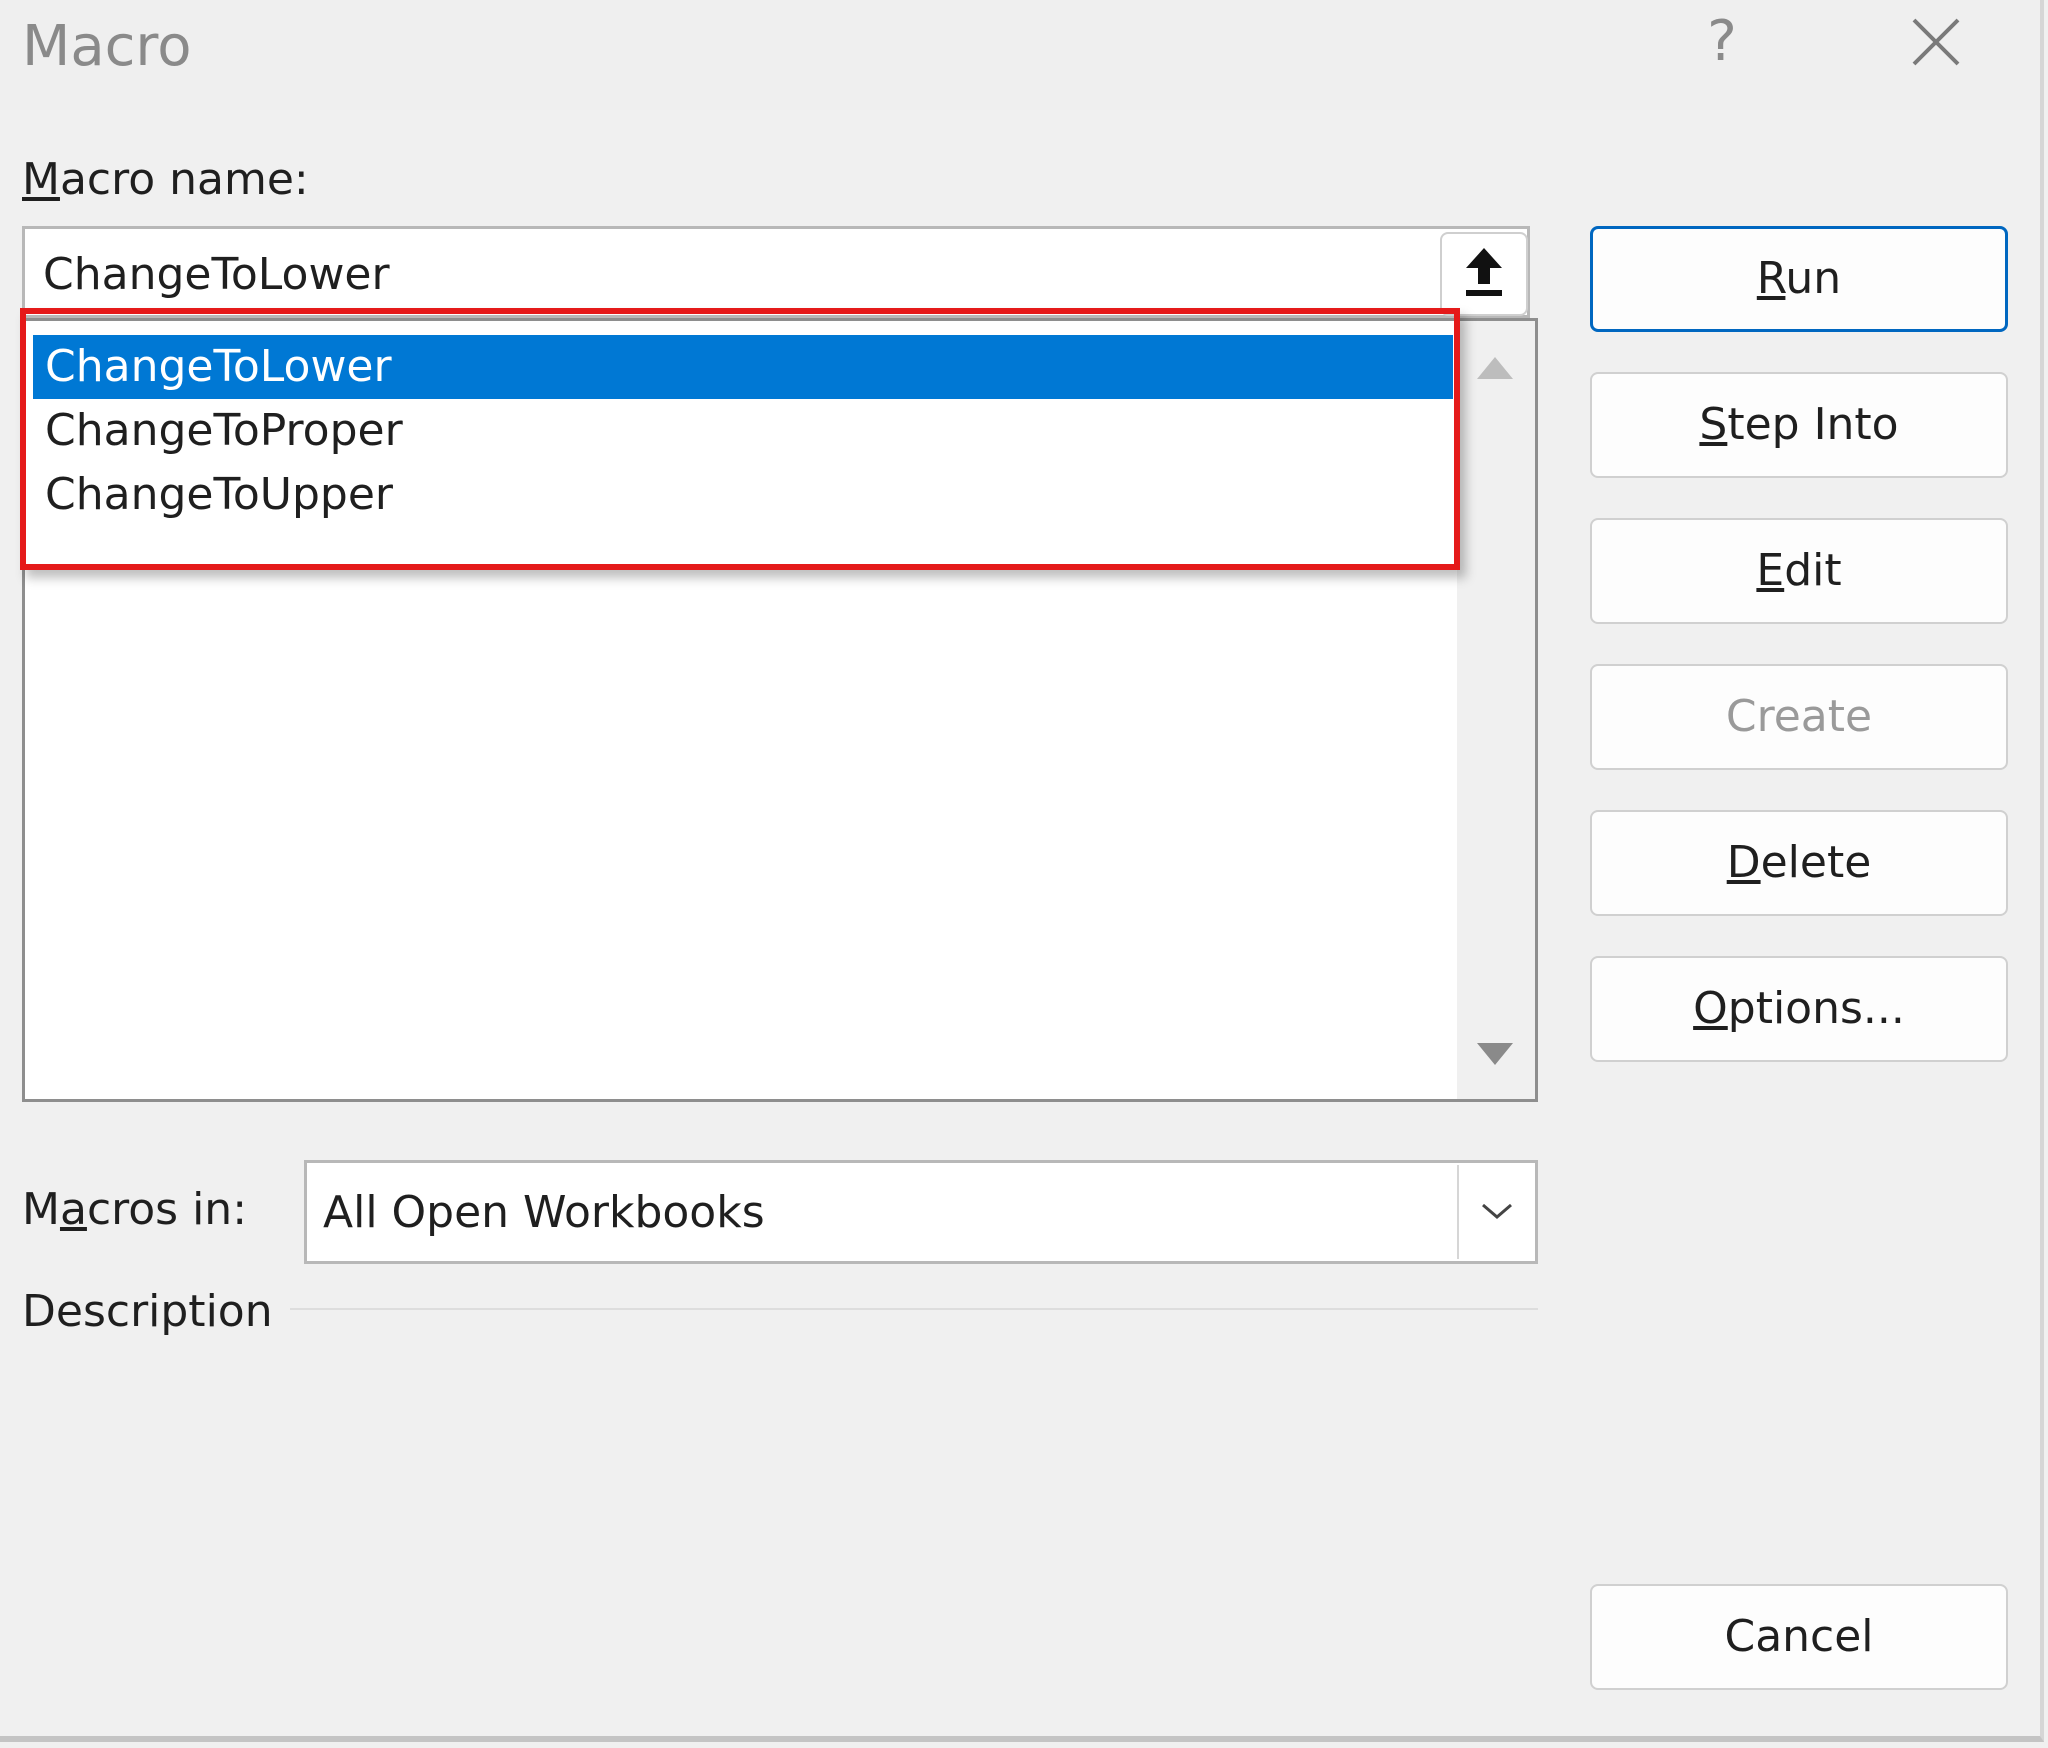 Image resolution: width=2048 pixels, height=1748 pixels. What do you see at coordinates (544, 1212) in the screenshot?
I see `macros-in-selected-value: All Open Workbooks` at bounding box center [544, 1212].